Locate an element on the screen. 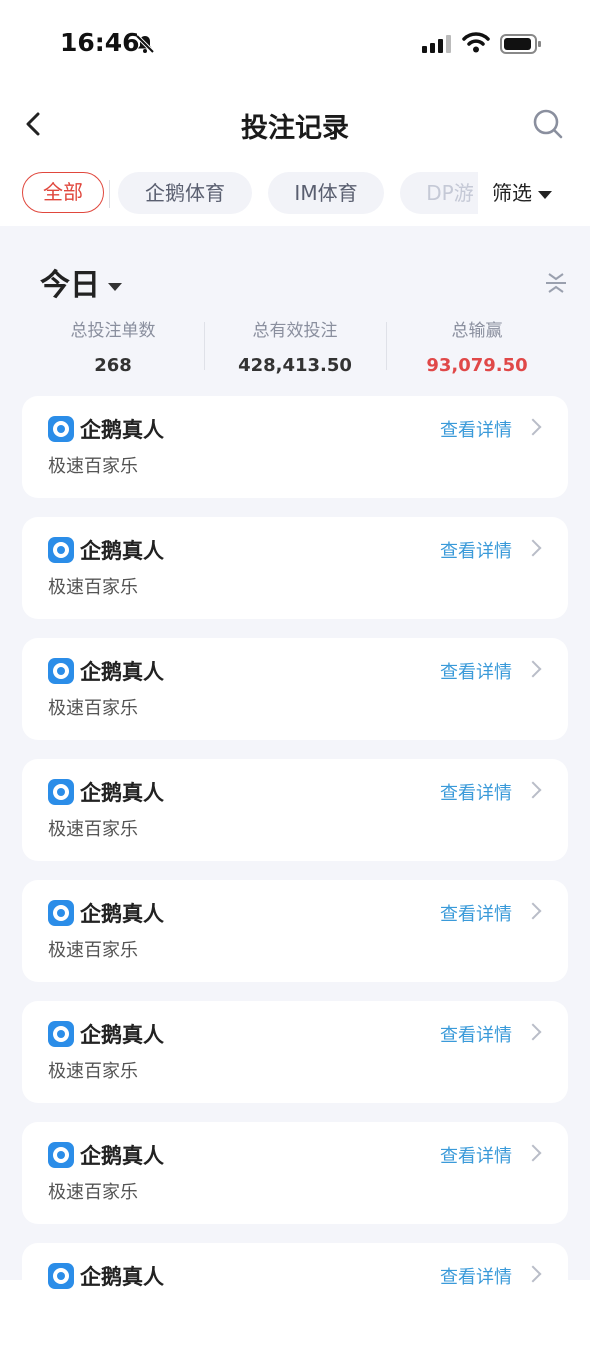 This screenshot has height=1345, width=590. wifi-icon is located at coordinates (476, 42).